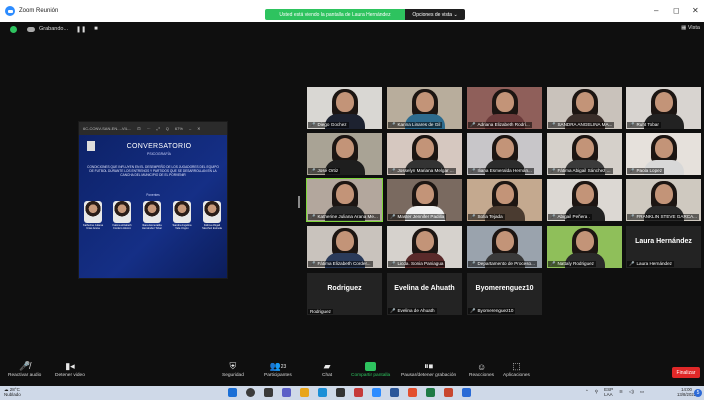 This screenshot has height=400, width=704. Describe the element at coordinates (698, 393) in the screenshot. I see `notification-badge: 5` at that location.